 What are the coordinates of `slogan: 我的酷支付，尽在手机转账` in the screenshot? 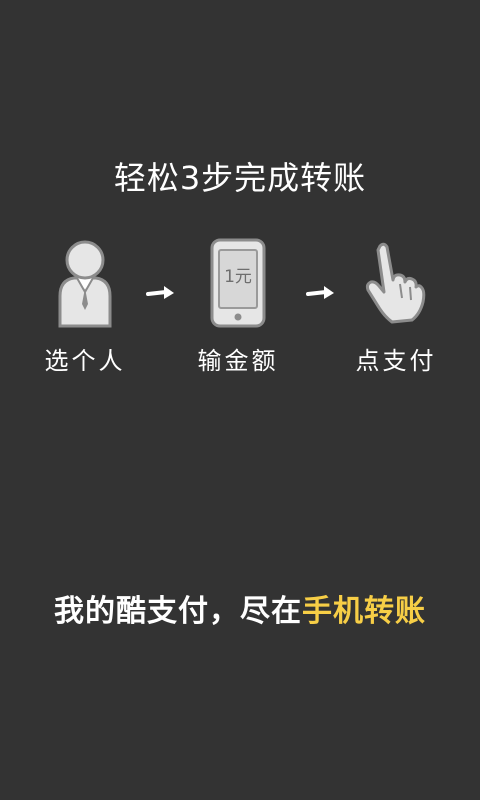 It's located at (240, 612).